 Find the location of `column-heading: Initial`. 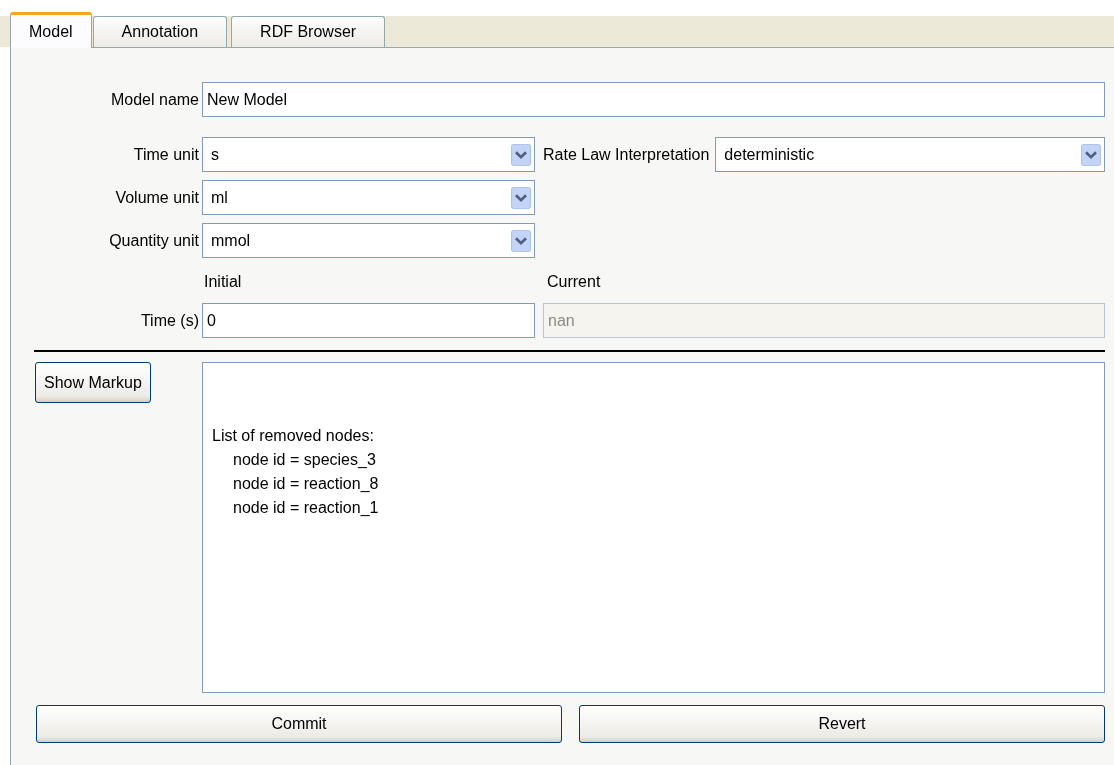

column-heading: Initial is located at coordinates (223, 282).